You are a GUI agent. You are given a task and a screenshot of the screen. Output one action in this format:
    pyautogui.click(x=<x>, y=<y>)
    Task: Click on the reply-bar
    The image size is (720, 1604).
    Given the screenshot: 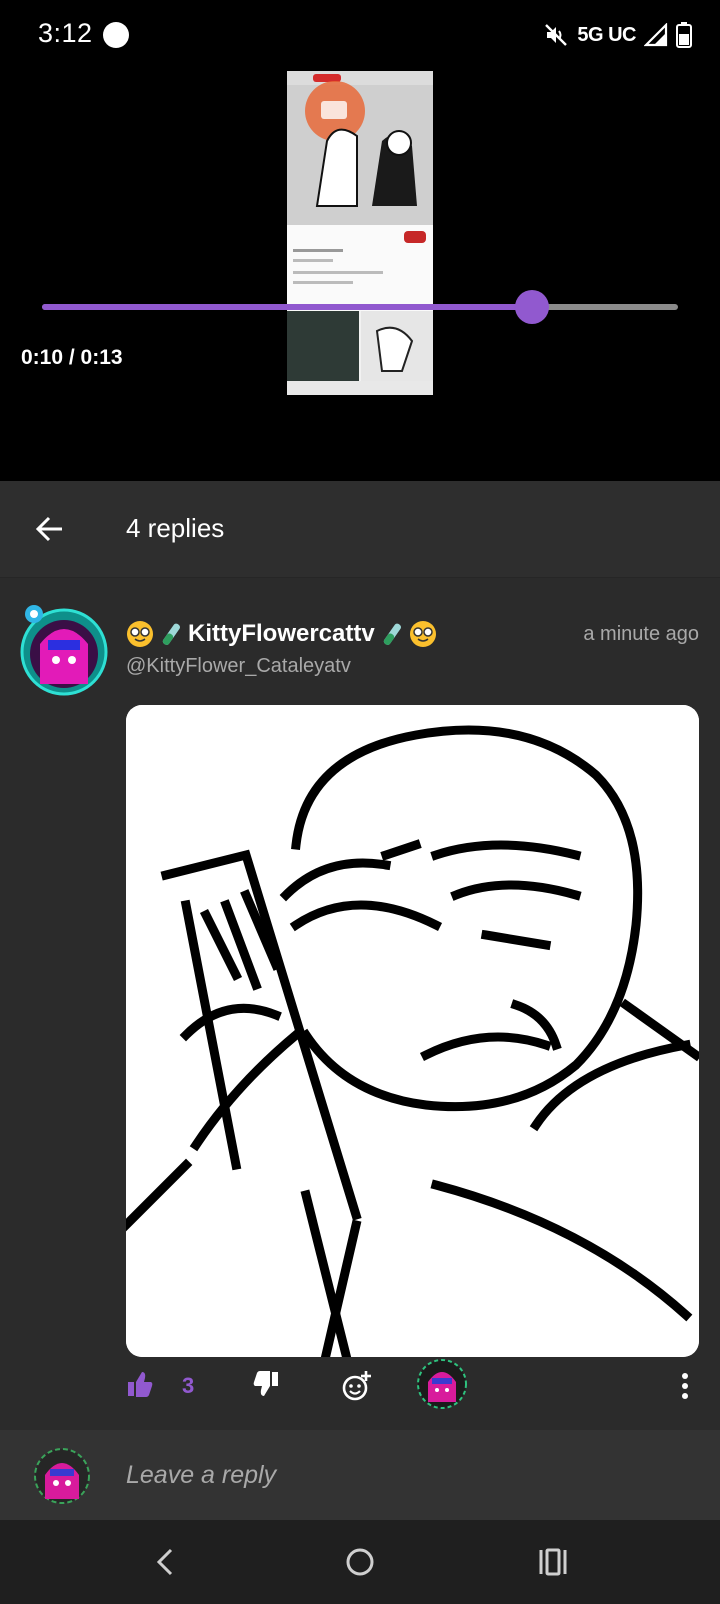 What is the action you would take?
    pyautogui.click(x=360, y=1475)
    